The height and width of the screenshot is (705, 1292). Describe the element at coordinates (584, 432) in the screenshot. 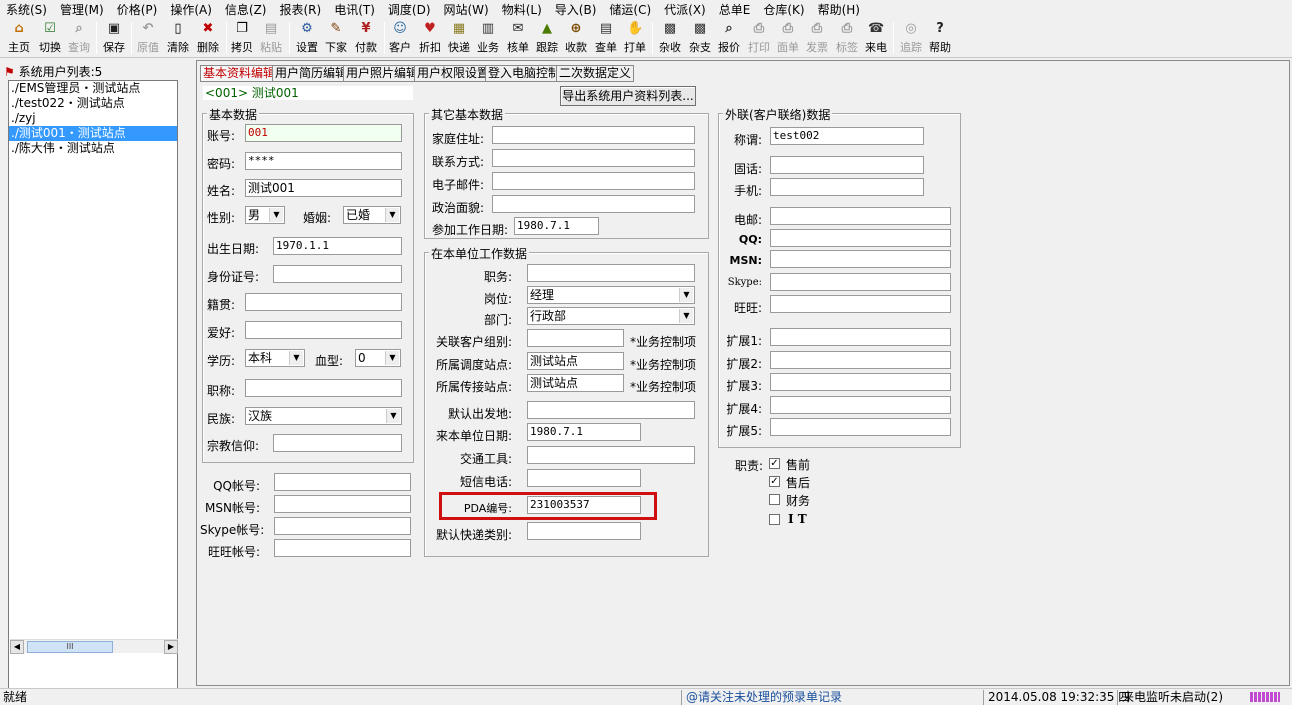

I see `join-date-field: 1980.7.1` at that location.